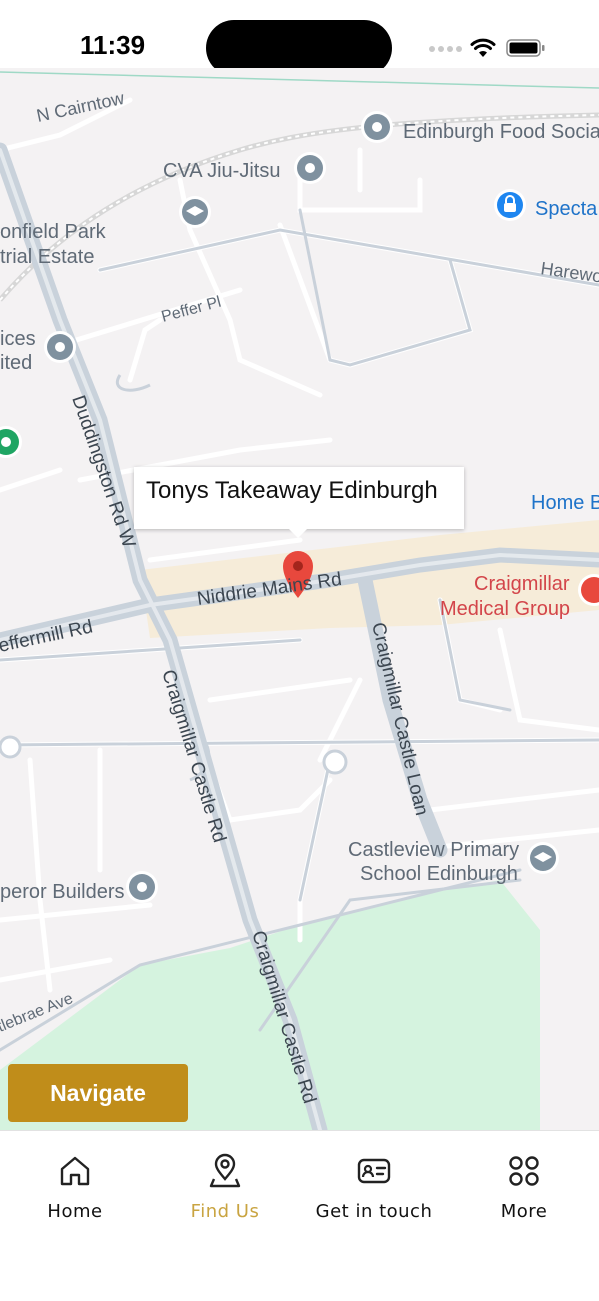 This screenshot has height=1301, width=599. I want to click on poi-label-cva: CVA Jiu-Jitsu, so click(221, 171).